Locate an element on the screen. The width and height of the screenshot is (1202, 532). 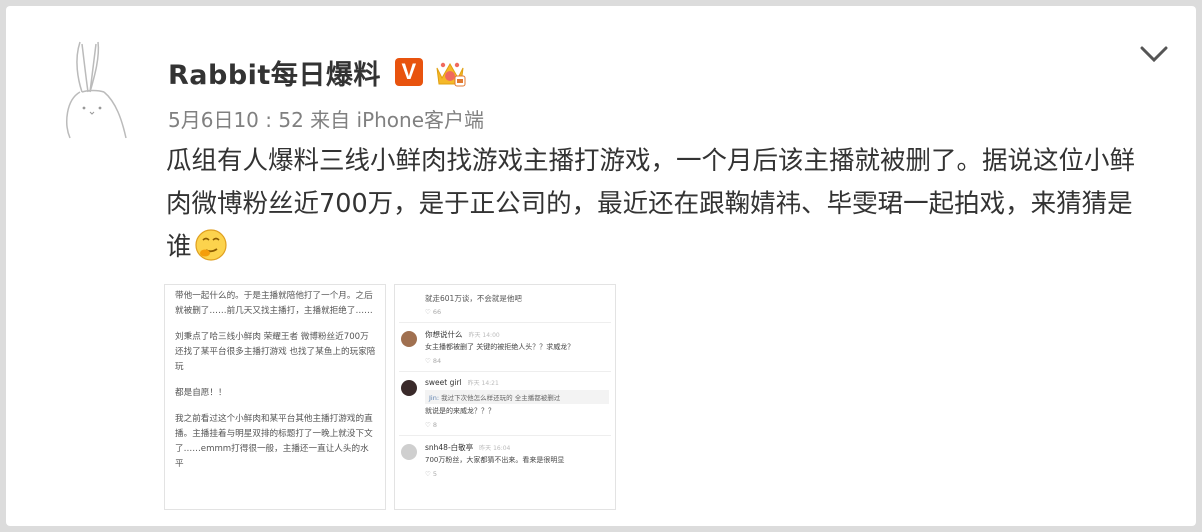
comment-text: 700万粉丝，大家都猜不出来。看来是很明显 is located at coordinates (495, 460).